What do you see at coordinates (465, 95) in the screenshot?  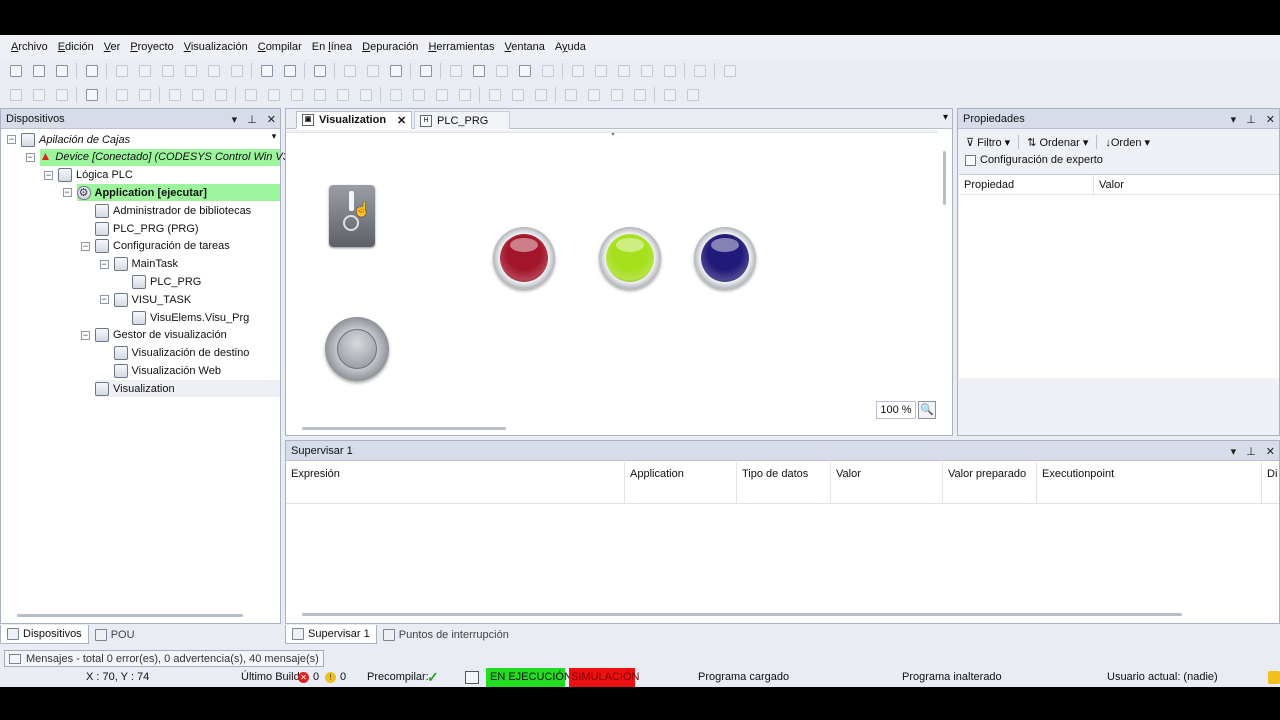 I see `space-v-icon` at bounding box center [465, 95].